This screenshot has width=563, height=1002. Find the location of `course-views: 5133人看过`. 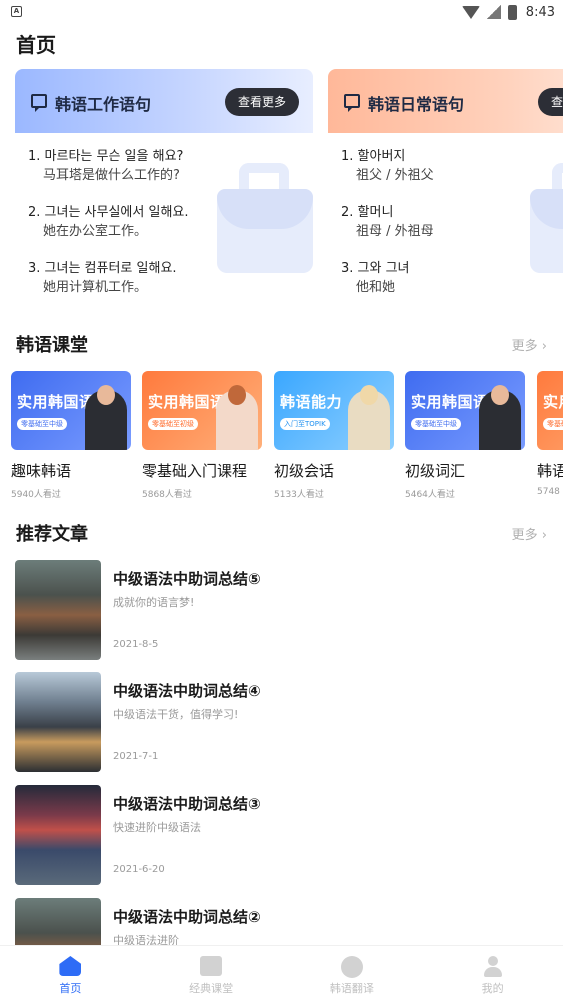

course-views: 5133人看过 is located at coordinates (299, 495).